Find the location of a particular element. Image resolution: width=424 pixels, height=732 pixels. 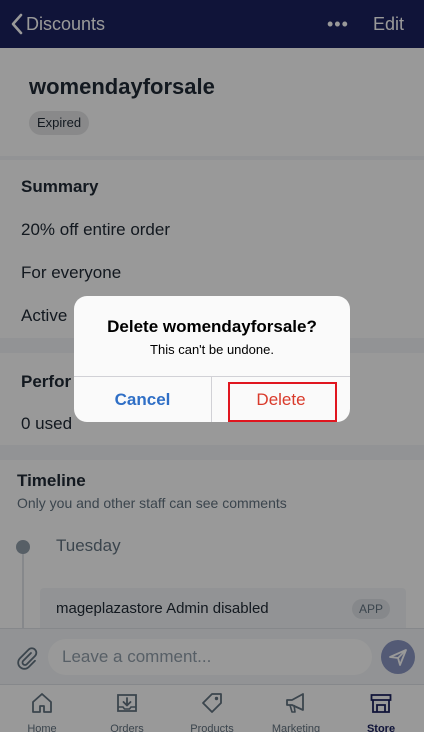

dialog-message: This can't be undone. is located at coordinates (212, 349).